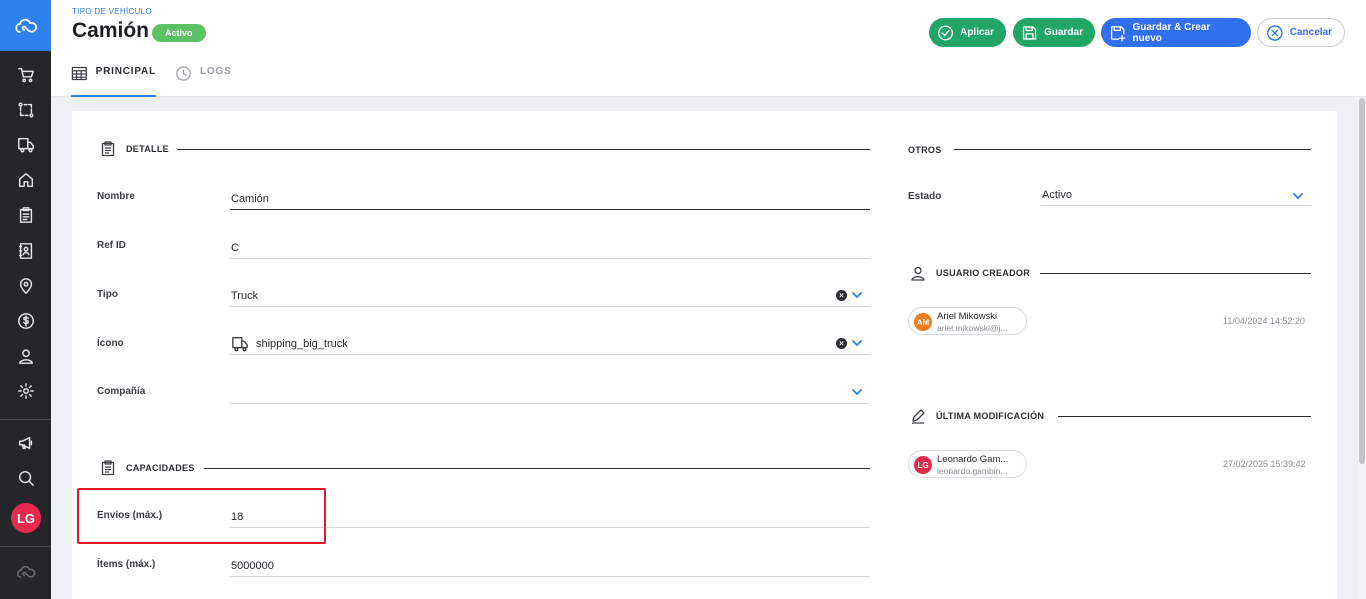 The image size is (1366, 599). Describe the element at coordinates (550, 345) in the screenshot. I see `icono-select: shipping_big_truck ×` at that location.